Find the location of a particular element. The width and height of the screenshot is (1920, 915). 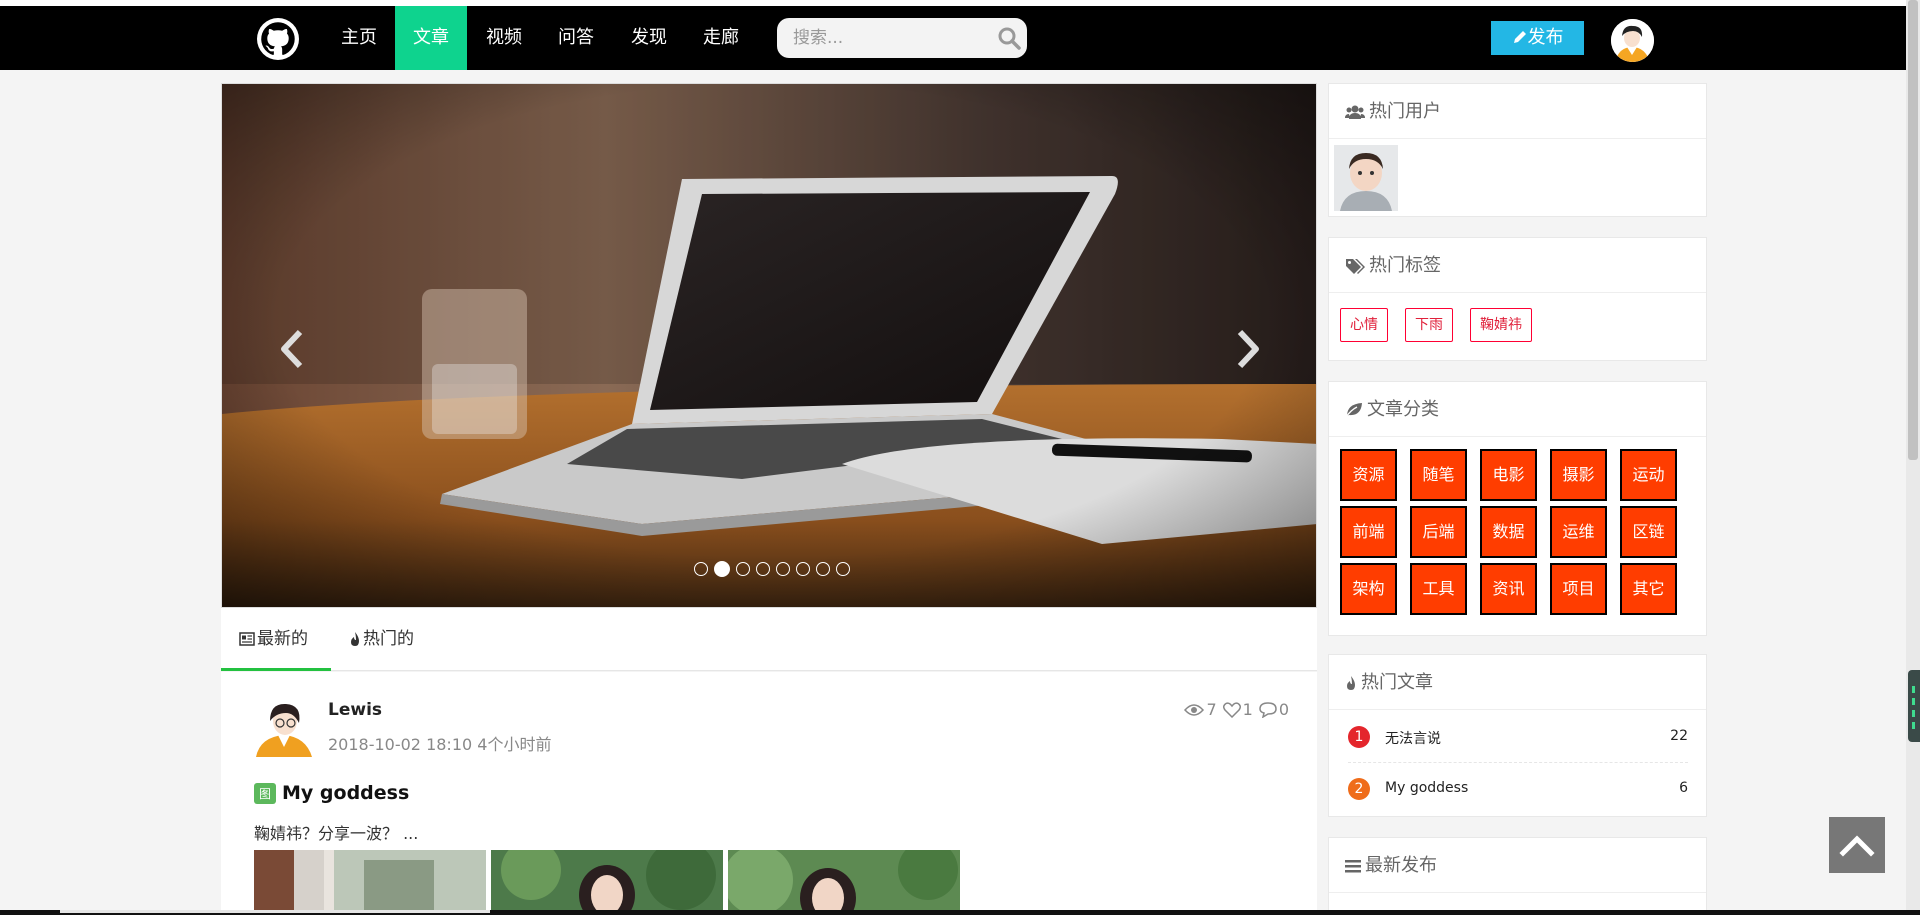

user-avatar is located at coordinates (1632, 40).